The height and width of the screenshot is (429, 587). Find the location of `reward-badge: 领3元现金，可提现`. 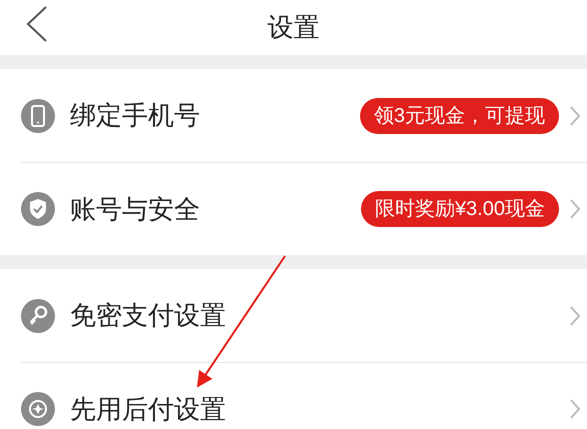

reward-badge: 领3元现金，可提现 is located at coordinates (459, 116).